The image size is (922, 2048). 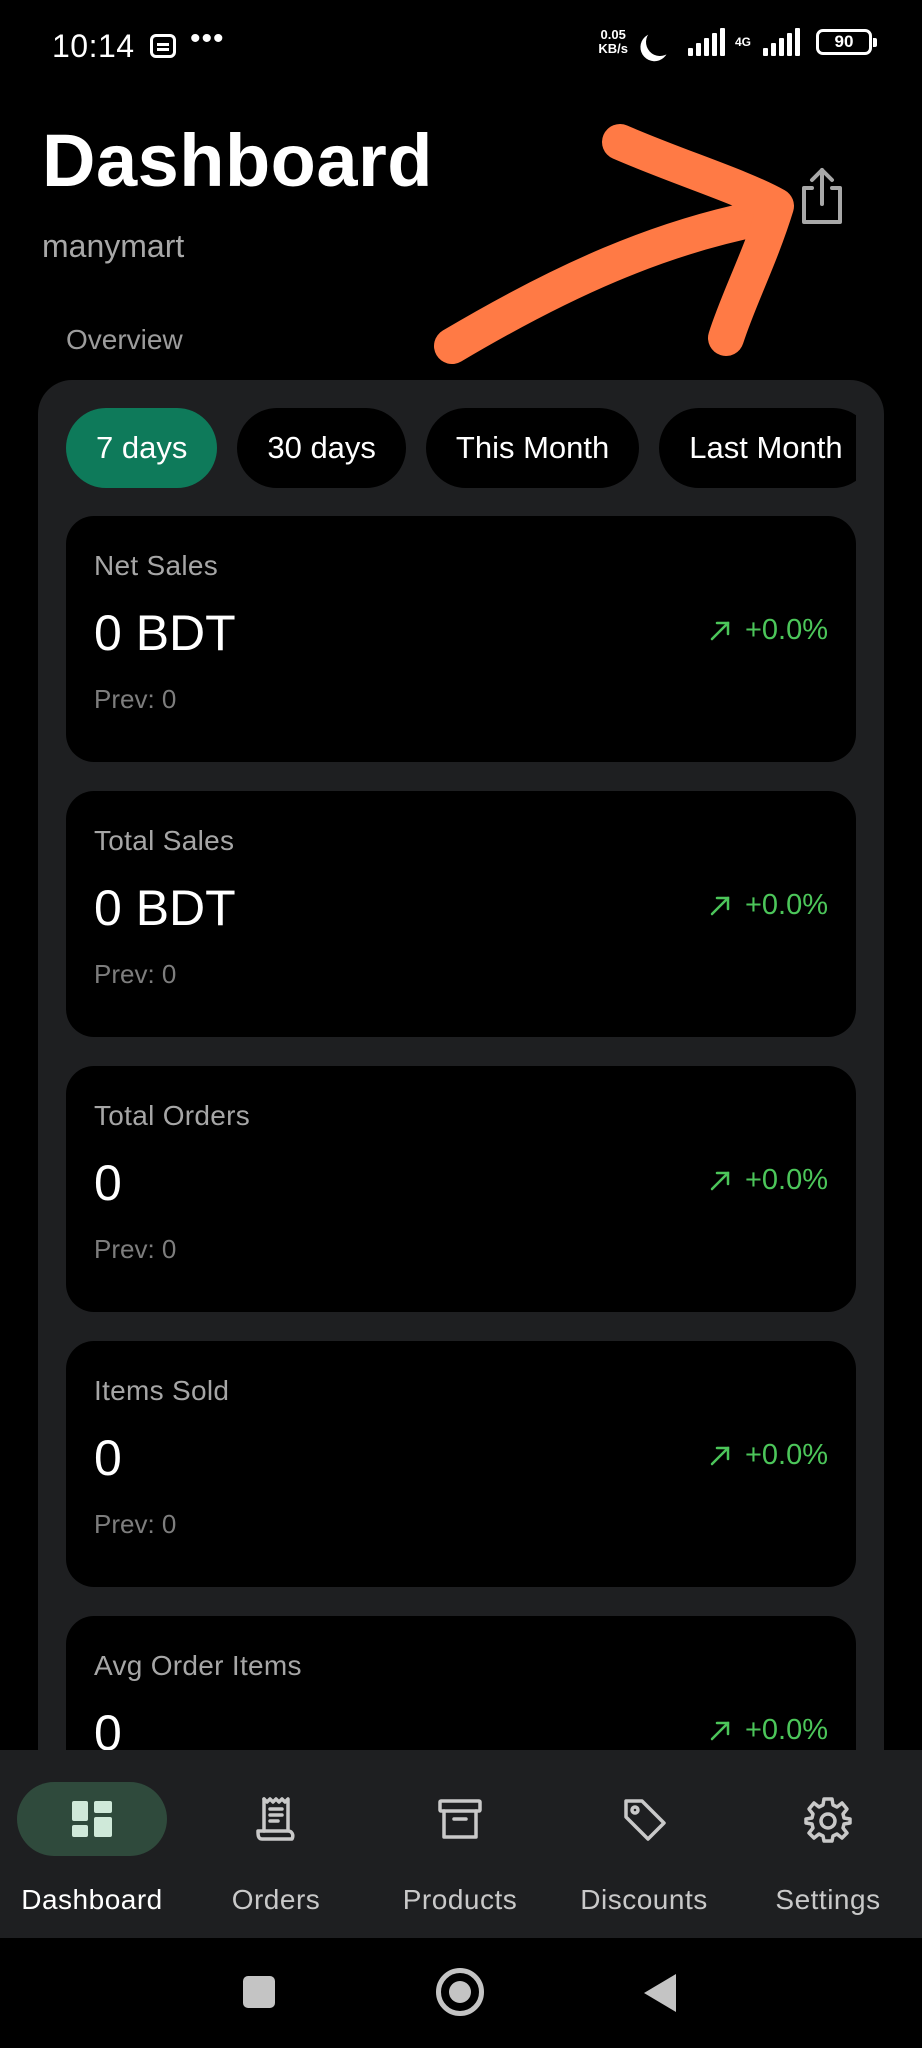 What do you see at coordinates (660, 42) in the screenshot?
I see `do-not-disturb-icon` at bounding box center [660, 42].